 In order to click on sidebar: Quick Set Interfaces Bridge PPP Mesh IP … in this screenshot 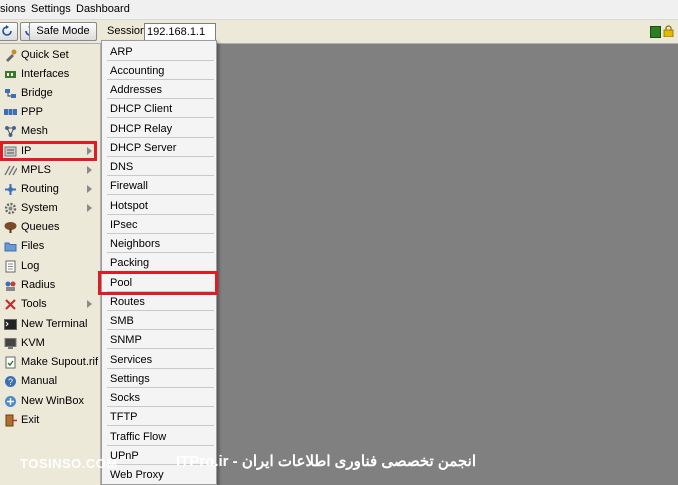, I will do `click(50, 264)`.